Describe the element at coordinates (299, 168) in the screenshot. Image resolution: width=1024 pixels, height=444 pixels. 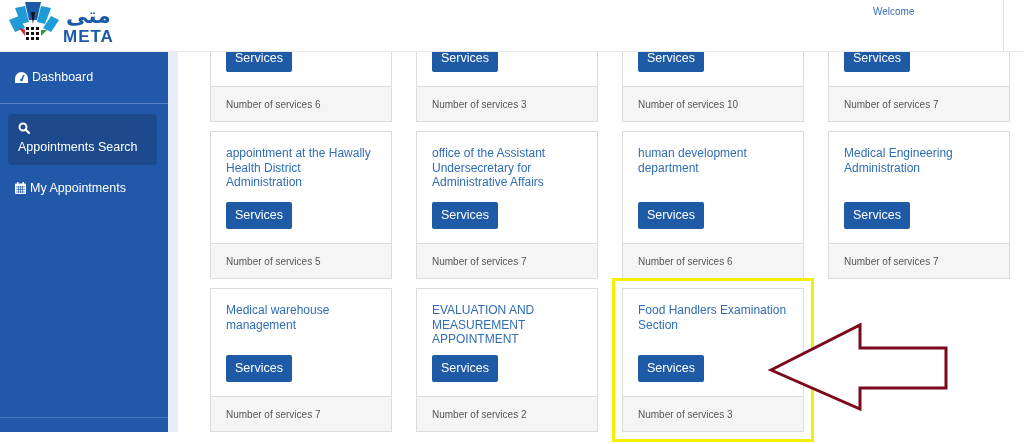
I see `card-title: appointment at the Hawally Health District Administration` at that location.